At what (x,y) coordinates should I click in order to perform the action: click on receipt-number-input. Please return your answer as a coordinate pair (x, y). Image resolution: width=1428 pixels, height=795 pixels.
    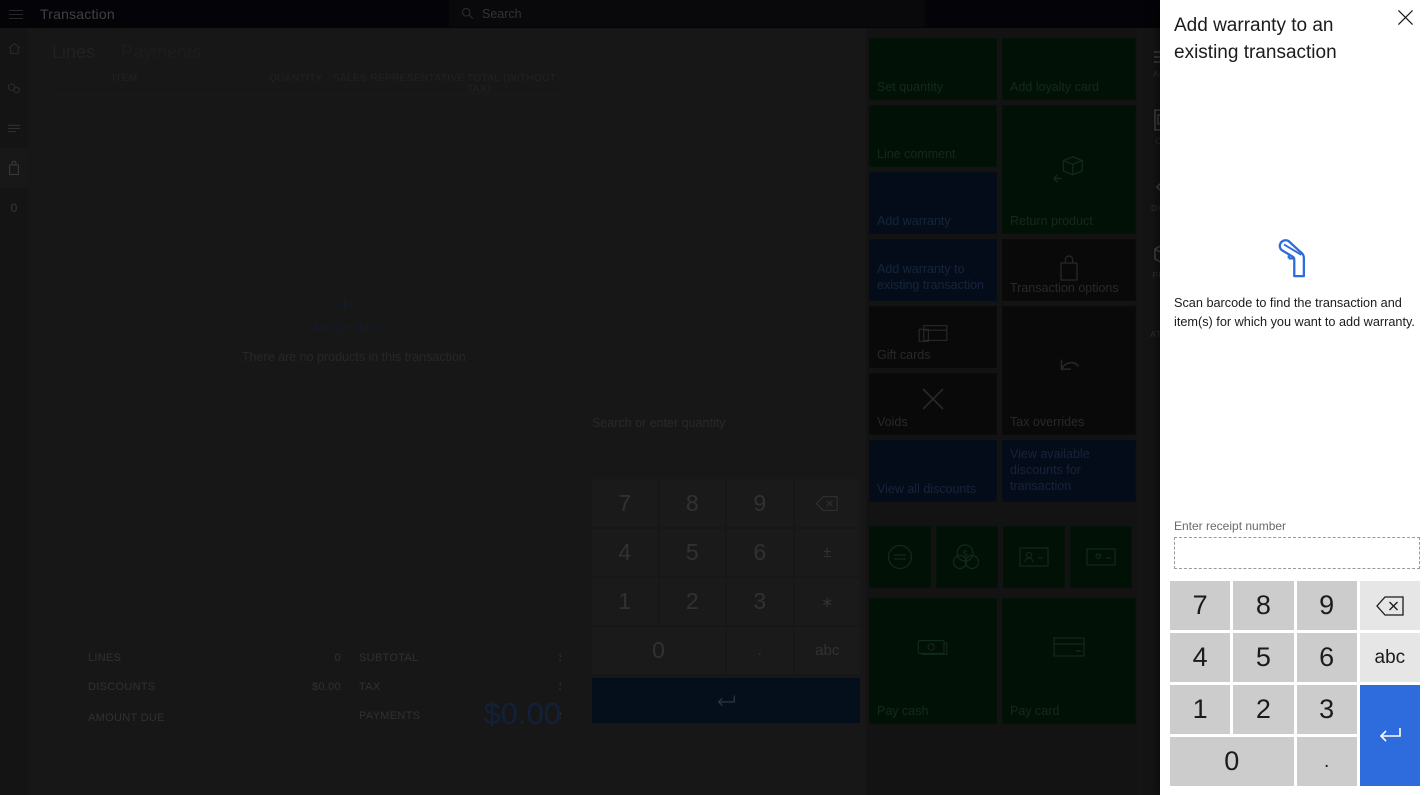
    Looking at the image, I should click on (1297, 553).